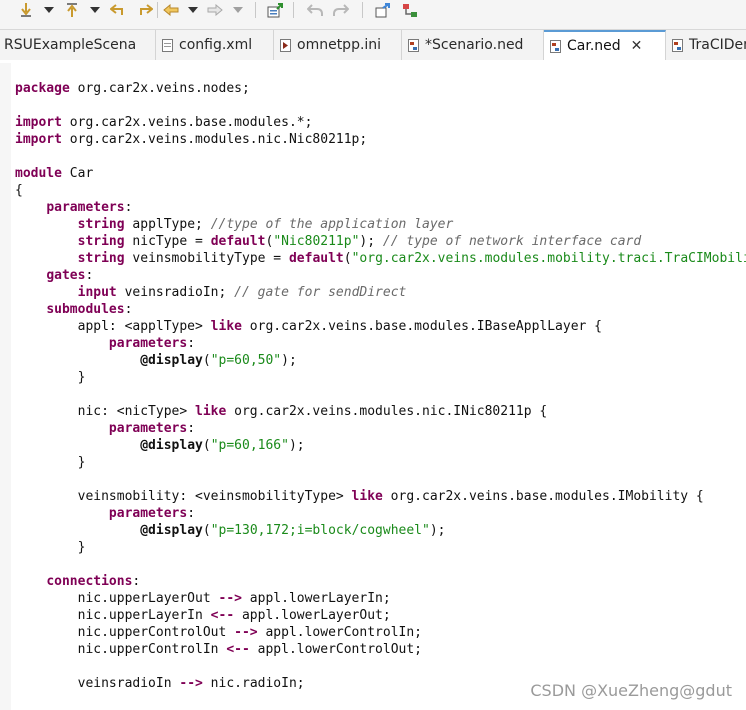 This screenshot has width=746, height=710. Describe the element at coordinates (66, 275) in the screenshot. I see `code-token: gates` at that location.